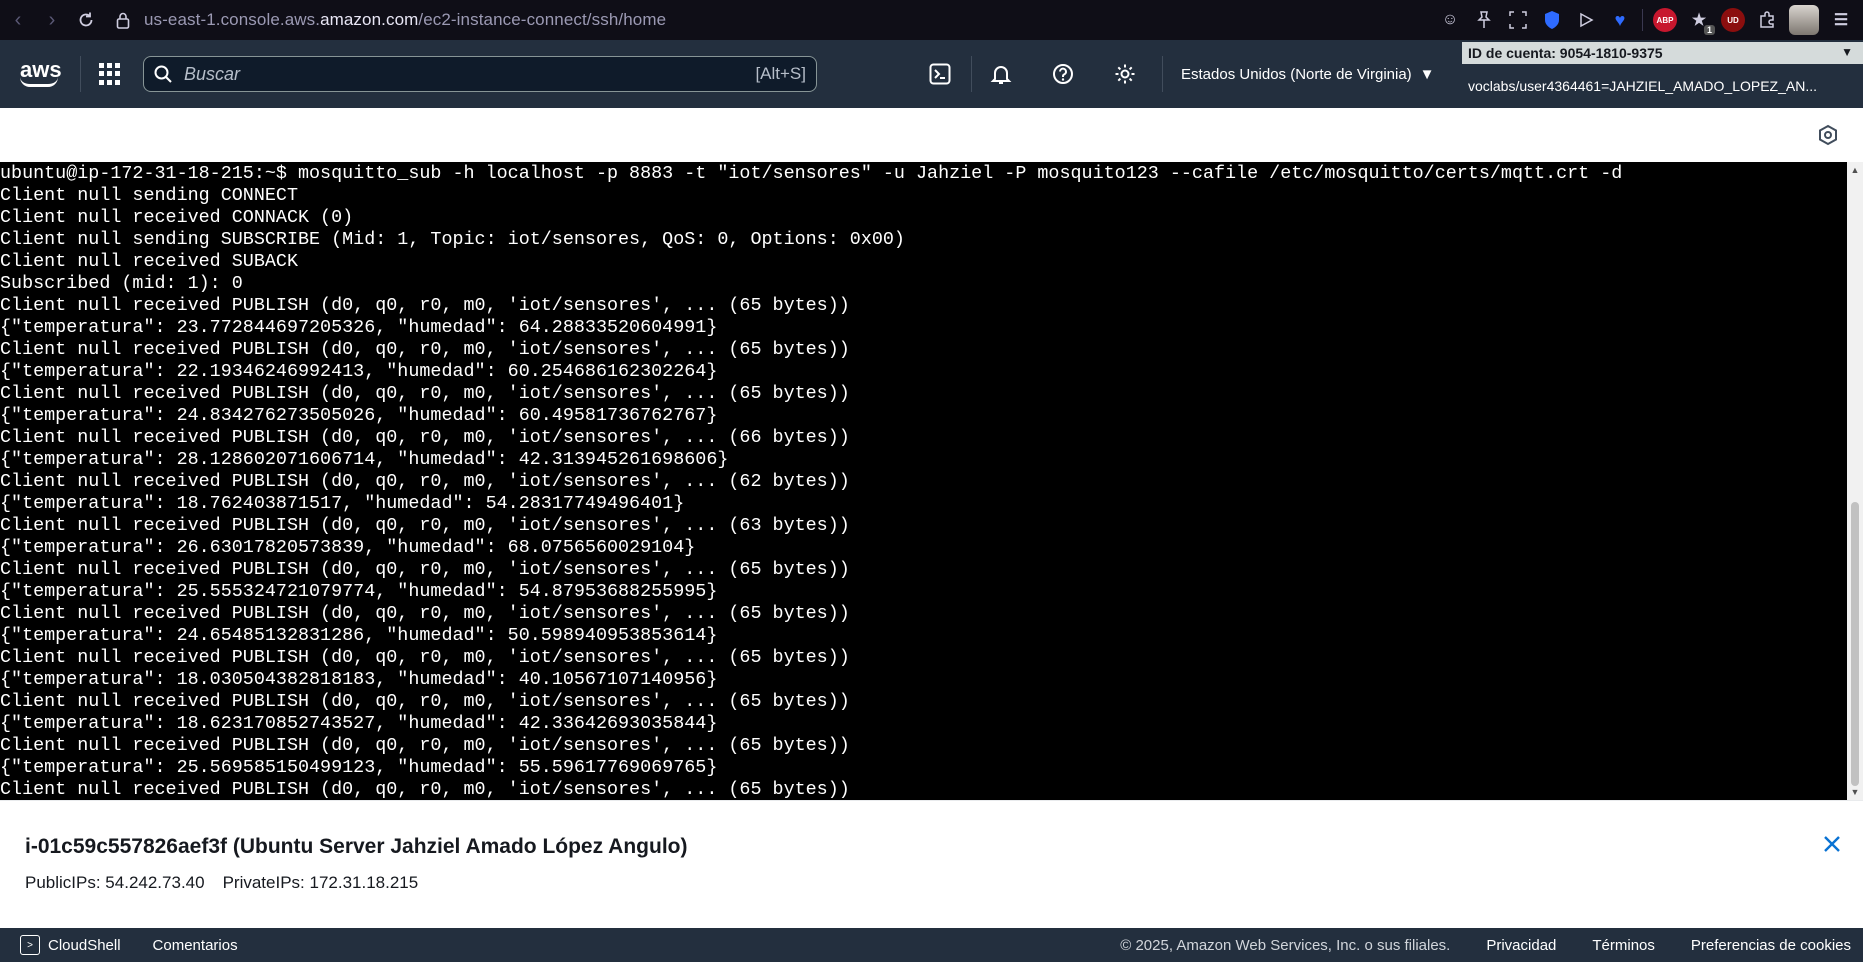 This screenshot has height=962, width=1863. I want to click on terminal-line: Client null received SUBACK, so click(149, 261).